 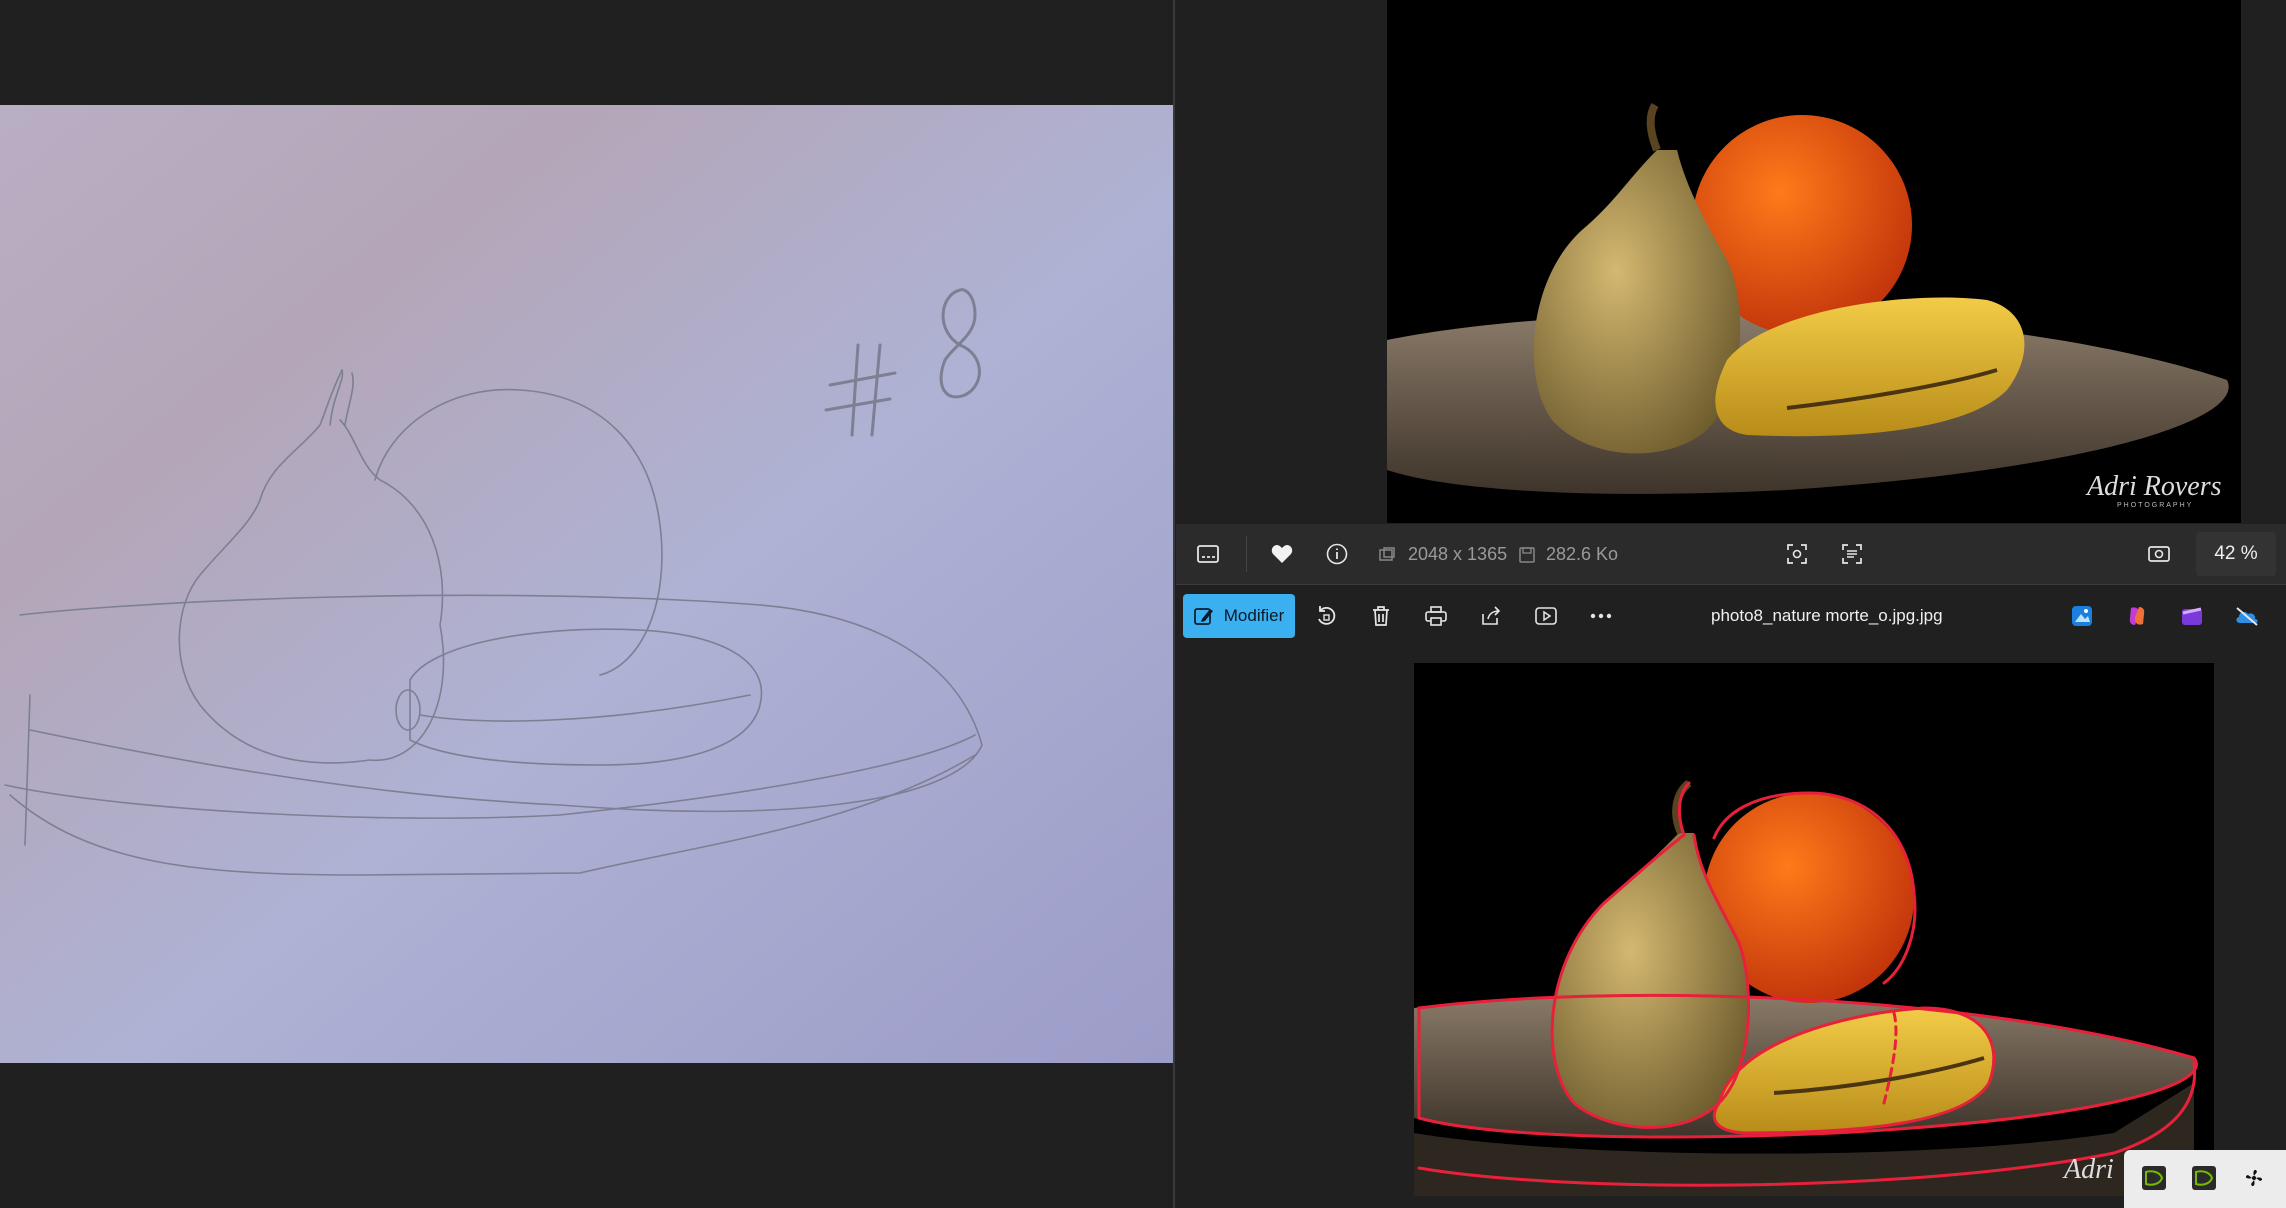 What do you see at coordinates (1174, 604) in the screenshot?
I see `pane-divider` at bounding box center [1174, 604].